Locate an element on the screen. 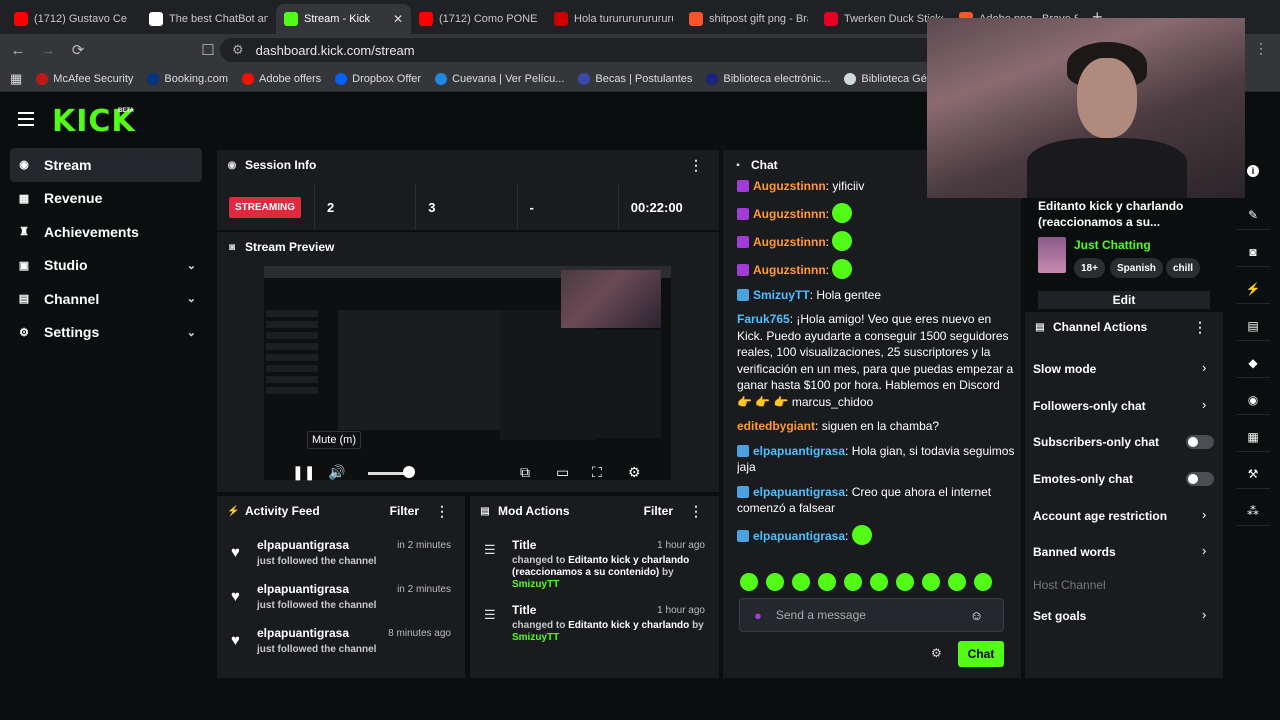  document-icon: ▤ is located at coordinates (1253, 326).